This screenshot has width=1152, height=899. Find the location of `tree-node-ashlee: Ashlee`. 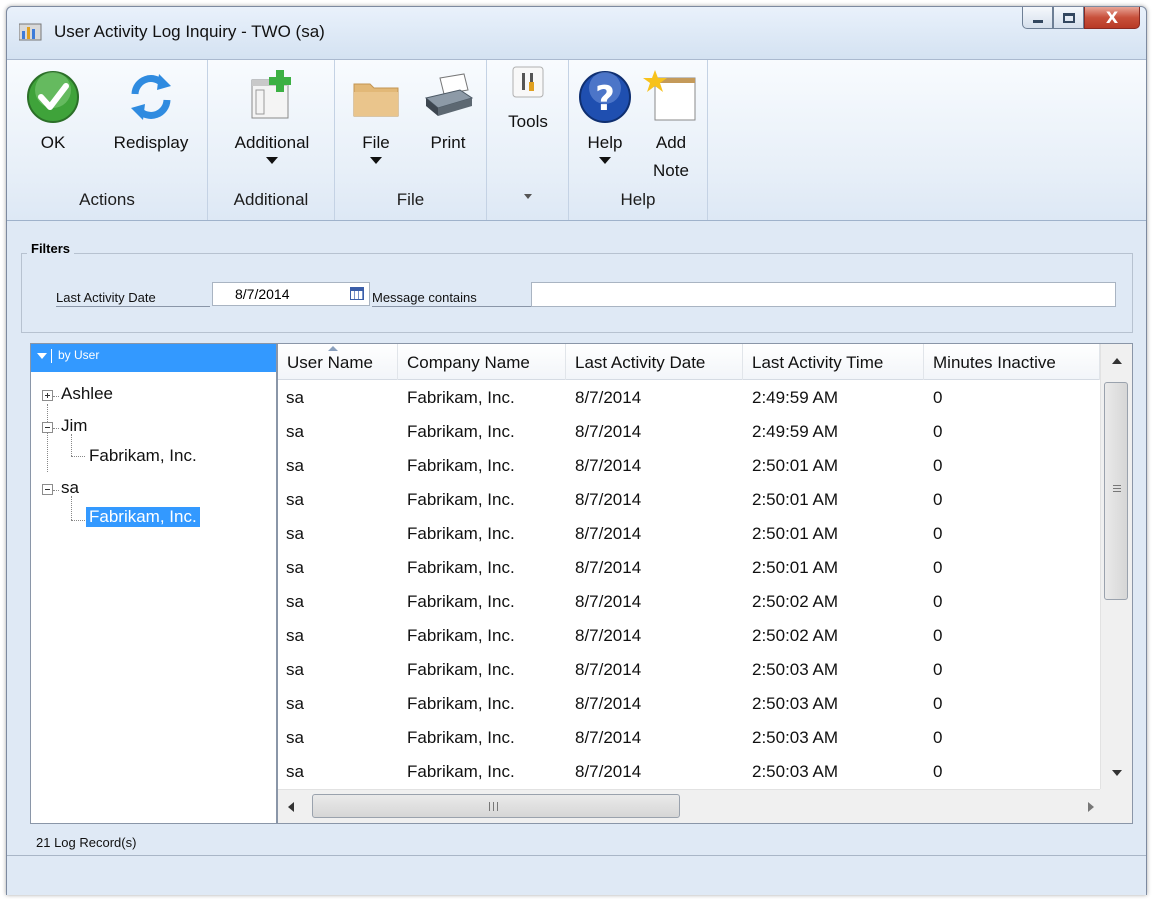

tree-node-ashlee: Ashlee is located at coordinates (87, 394).